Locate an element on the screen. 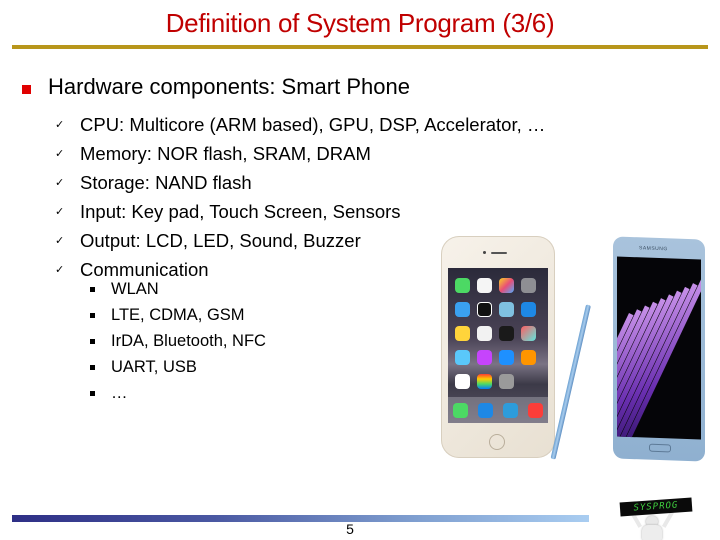 The image size is (720, 540). iphone-screen is located at coordinates (498, 345).